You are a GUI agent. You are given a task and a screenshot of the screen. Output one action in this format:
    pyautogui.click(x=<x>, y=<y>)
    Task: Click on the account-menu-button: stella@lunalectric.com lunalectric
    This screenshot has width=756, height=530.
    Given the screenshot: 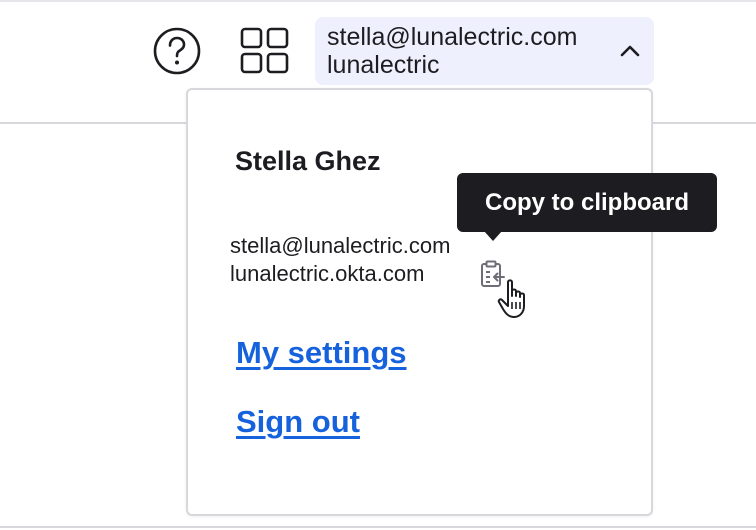 What is the action you would take?
    pyautogui.click(x=484, y=51)
    